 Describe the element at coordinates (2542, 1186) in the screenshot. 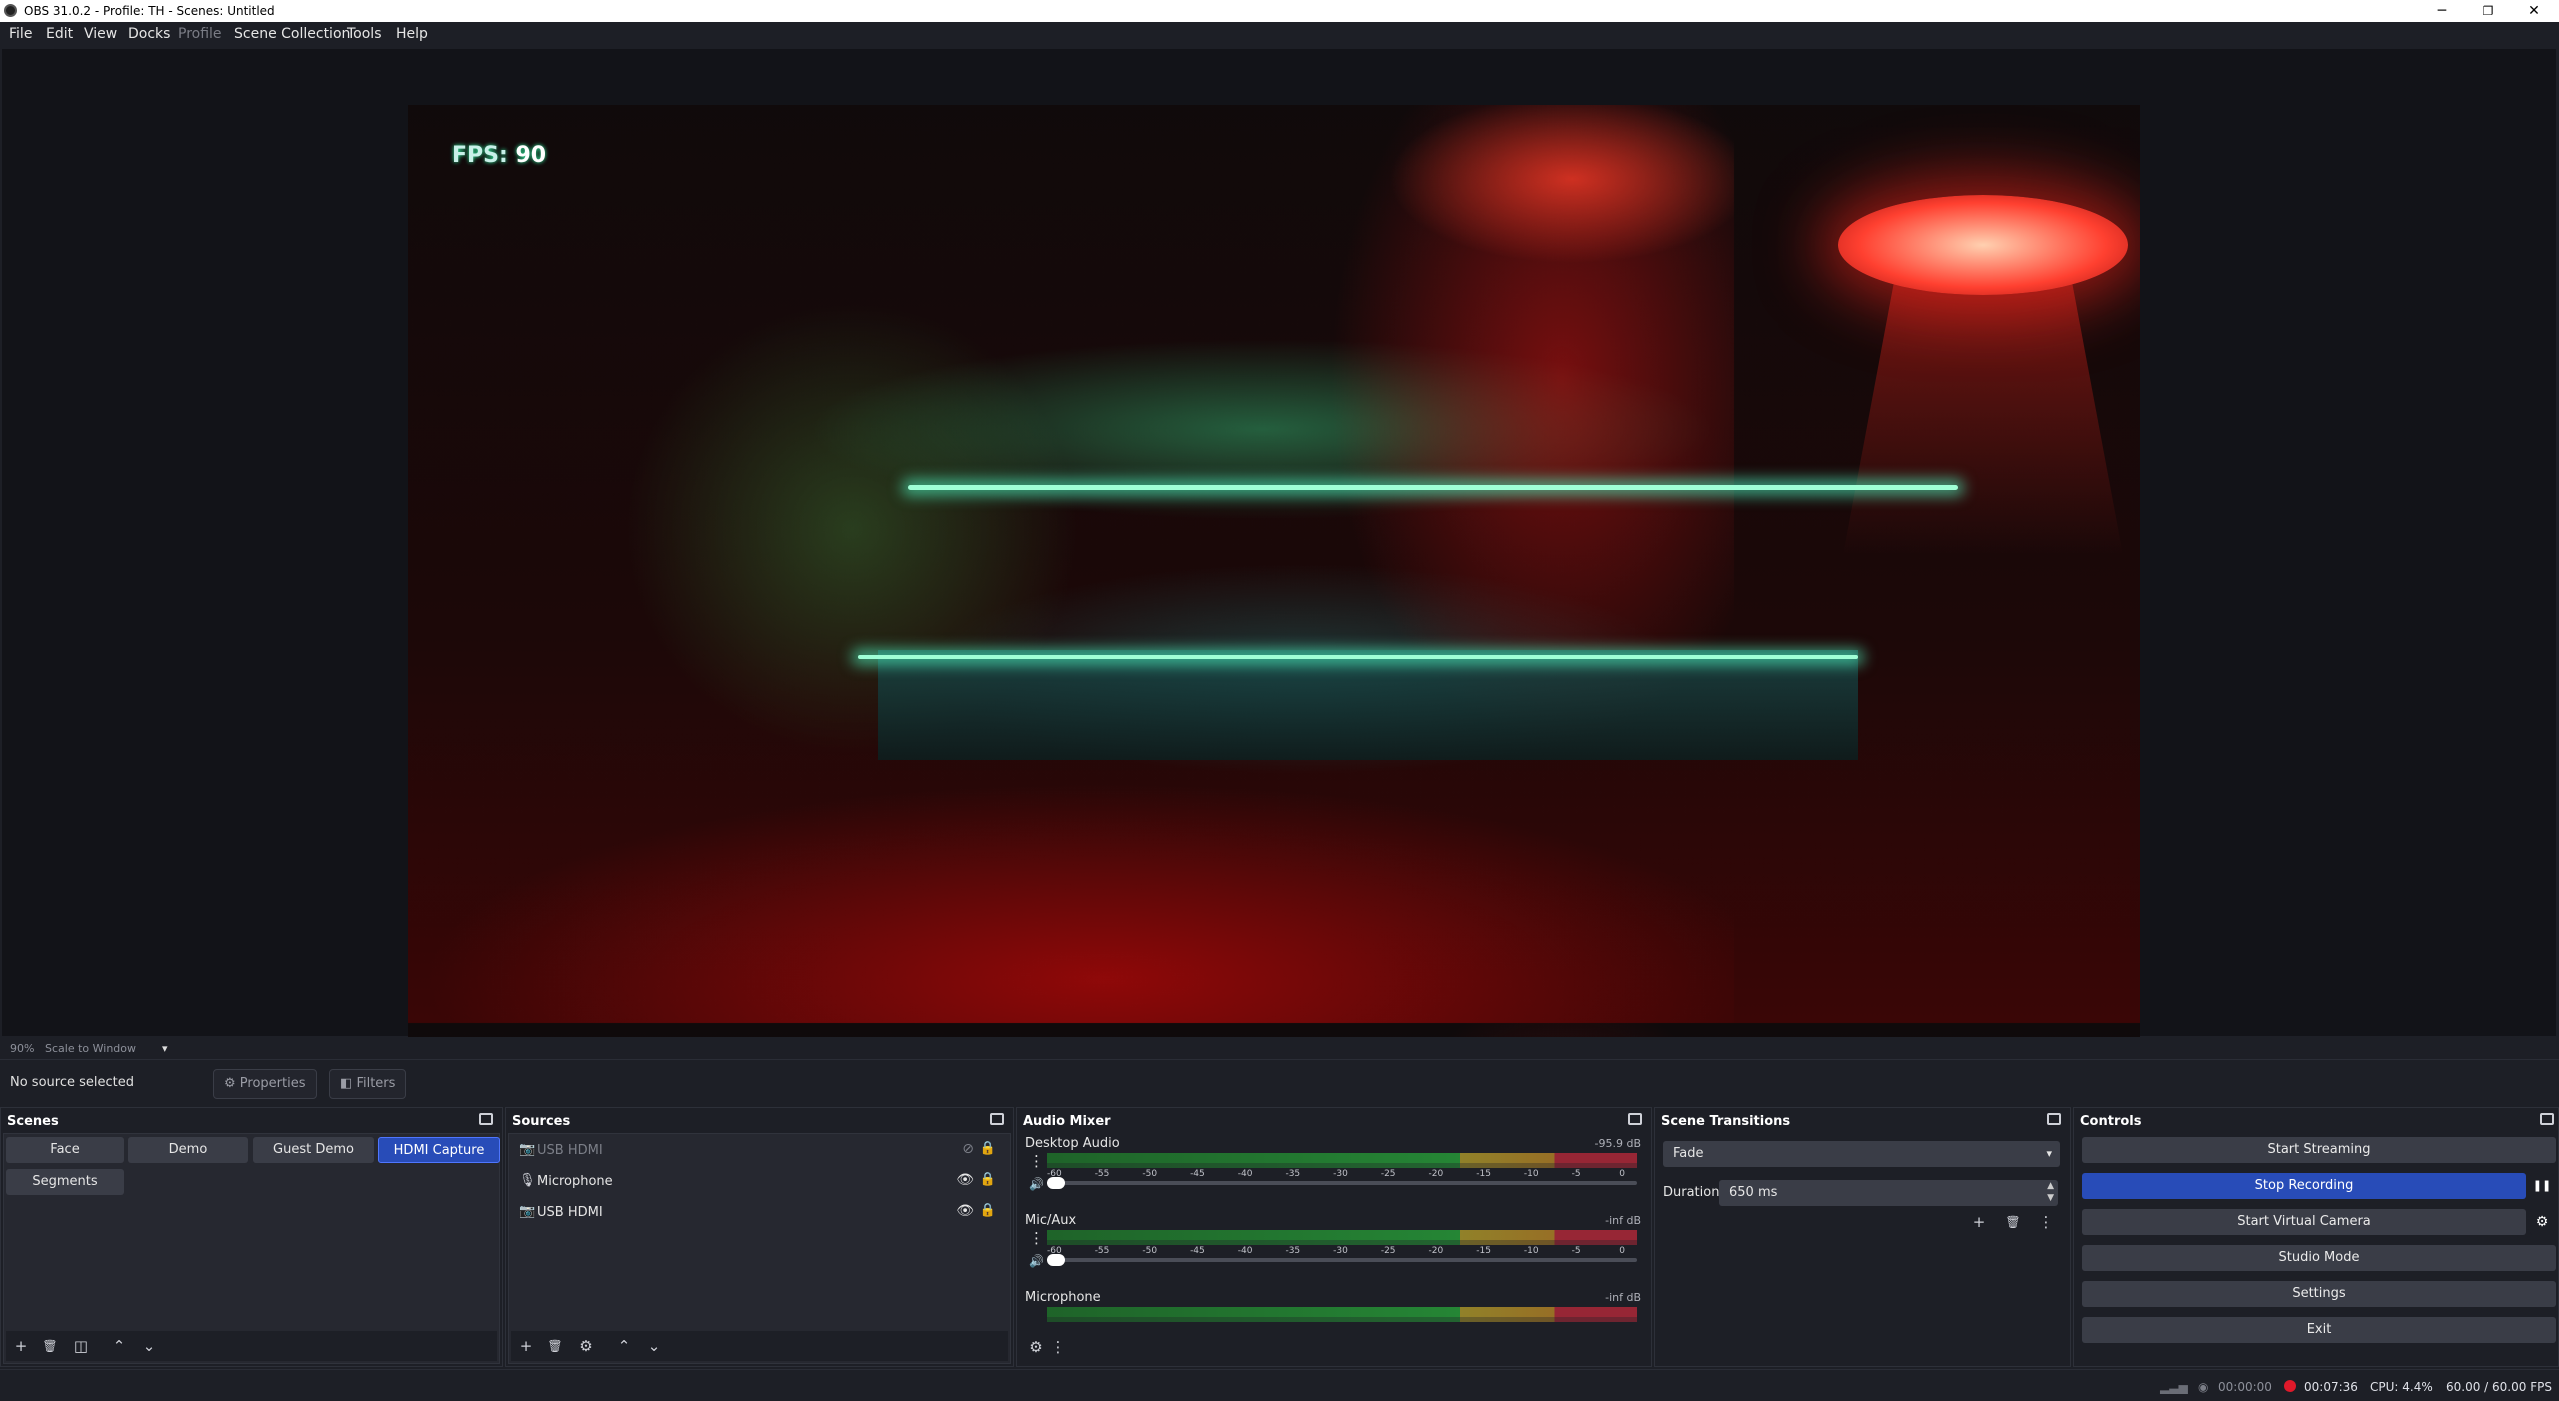

I see `pause-recording-button: ❚❚` at that location.